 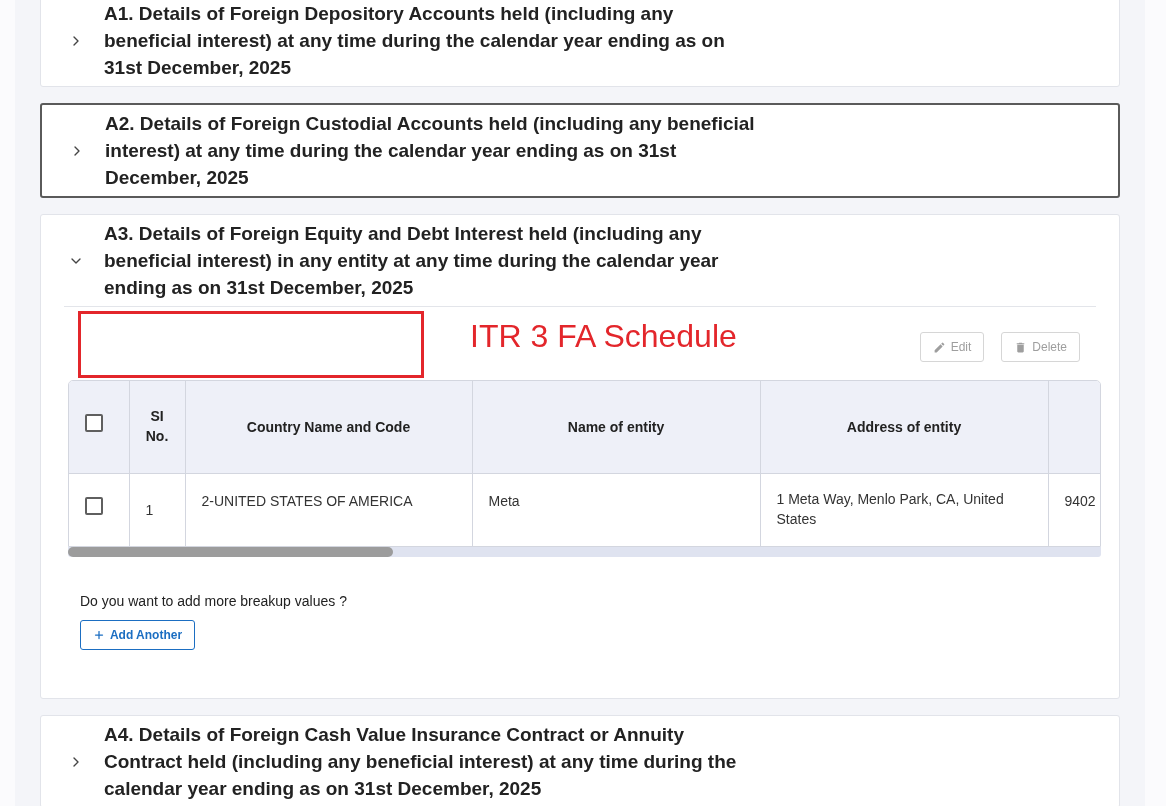 I want to click on horizontal-scrollbar, so click(x=584, y=552).